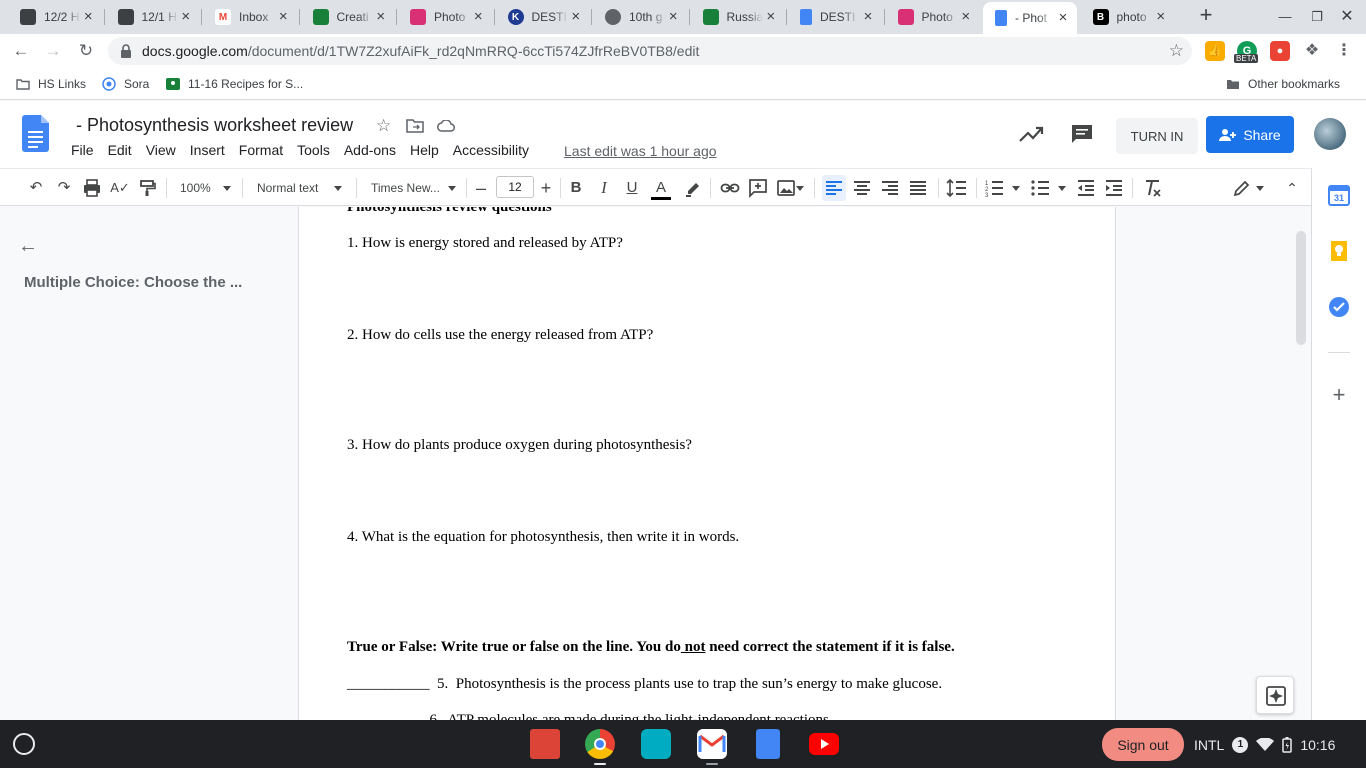 This screenshot has width=1366, height=768. I want to click on add-comment-icon, so click(758, 188).